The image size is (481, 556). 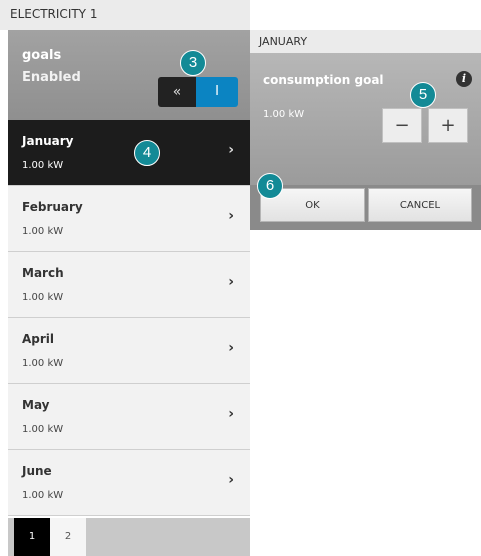 I want to click on month-name: January, so click(x=48, y=141).